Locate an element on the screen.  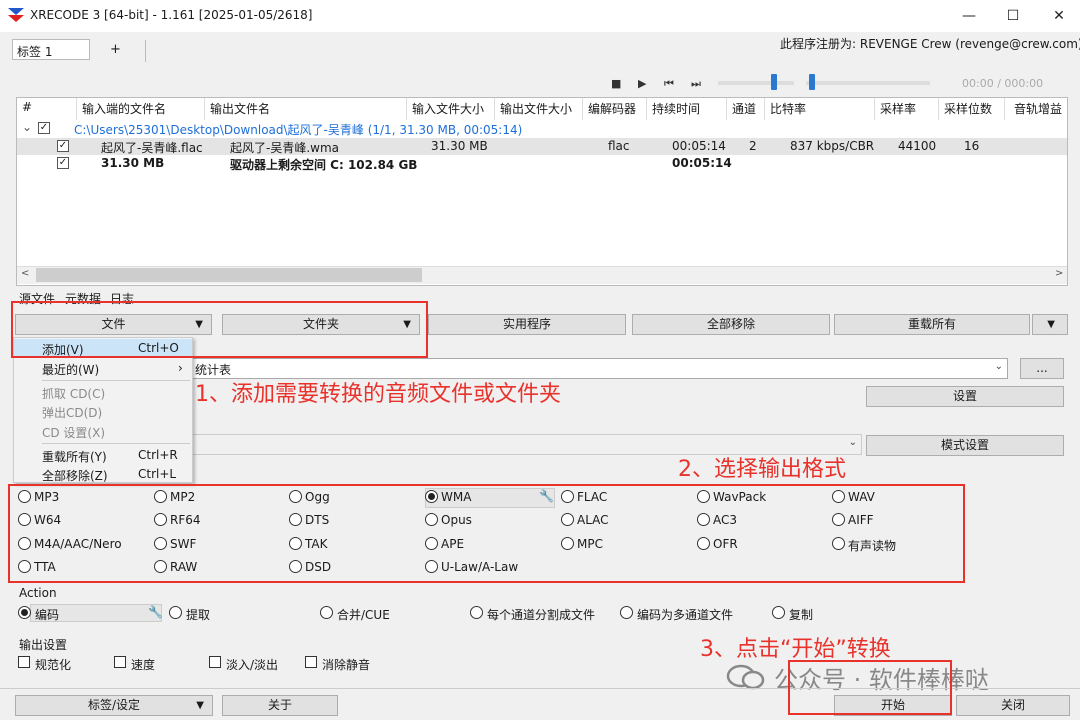
row-channels: 2 is located at coordinates (753, 146).